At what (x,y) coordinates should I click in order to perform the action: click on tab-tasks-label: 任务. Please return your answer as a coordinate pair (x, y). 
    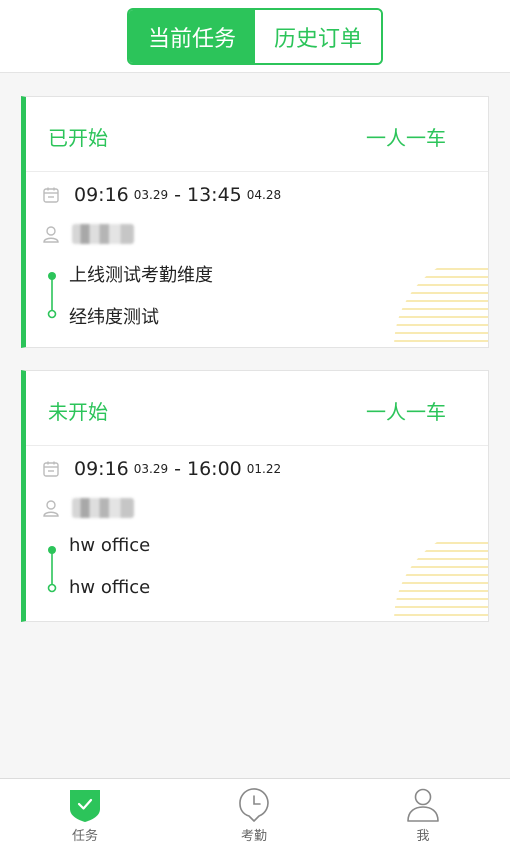
    Looking at the image, I should click on (84, 836).